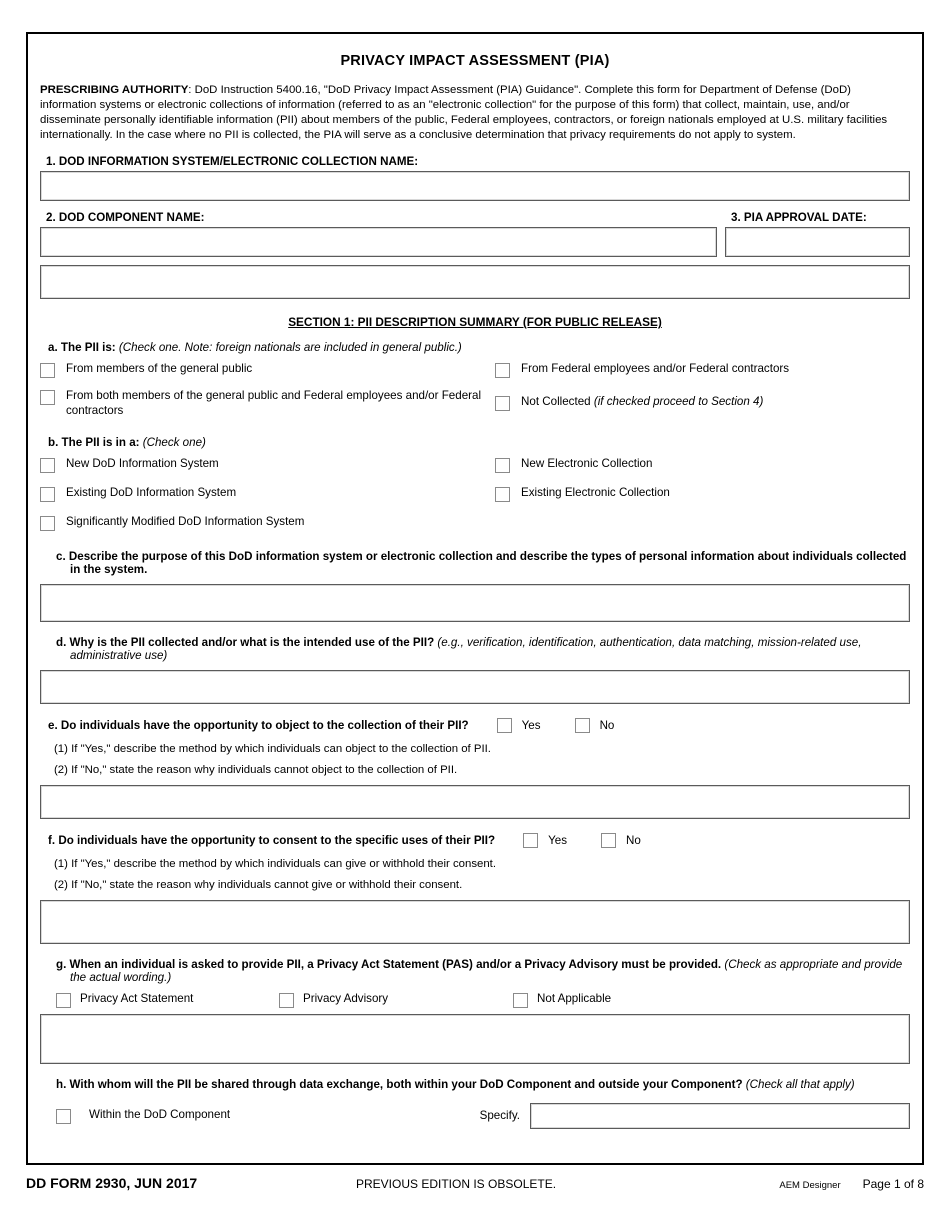 The image size is (950, 1230). Describe the element at coordinates (475, 921) in the screenshot. I see `question-f-input` at that location.